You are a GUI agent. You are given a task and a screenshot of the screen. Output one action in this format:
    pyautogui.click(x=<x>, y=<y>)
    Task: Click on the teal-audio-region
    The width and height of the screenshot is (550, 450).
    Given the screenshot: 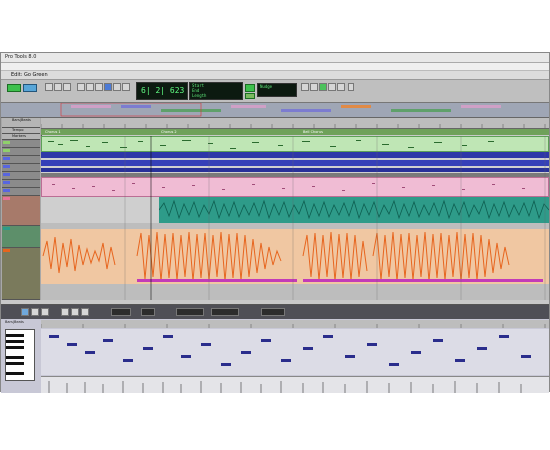 What is the action you would take?
    pyautogui.click(x=354, y=210)
    